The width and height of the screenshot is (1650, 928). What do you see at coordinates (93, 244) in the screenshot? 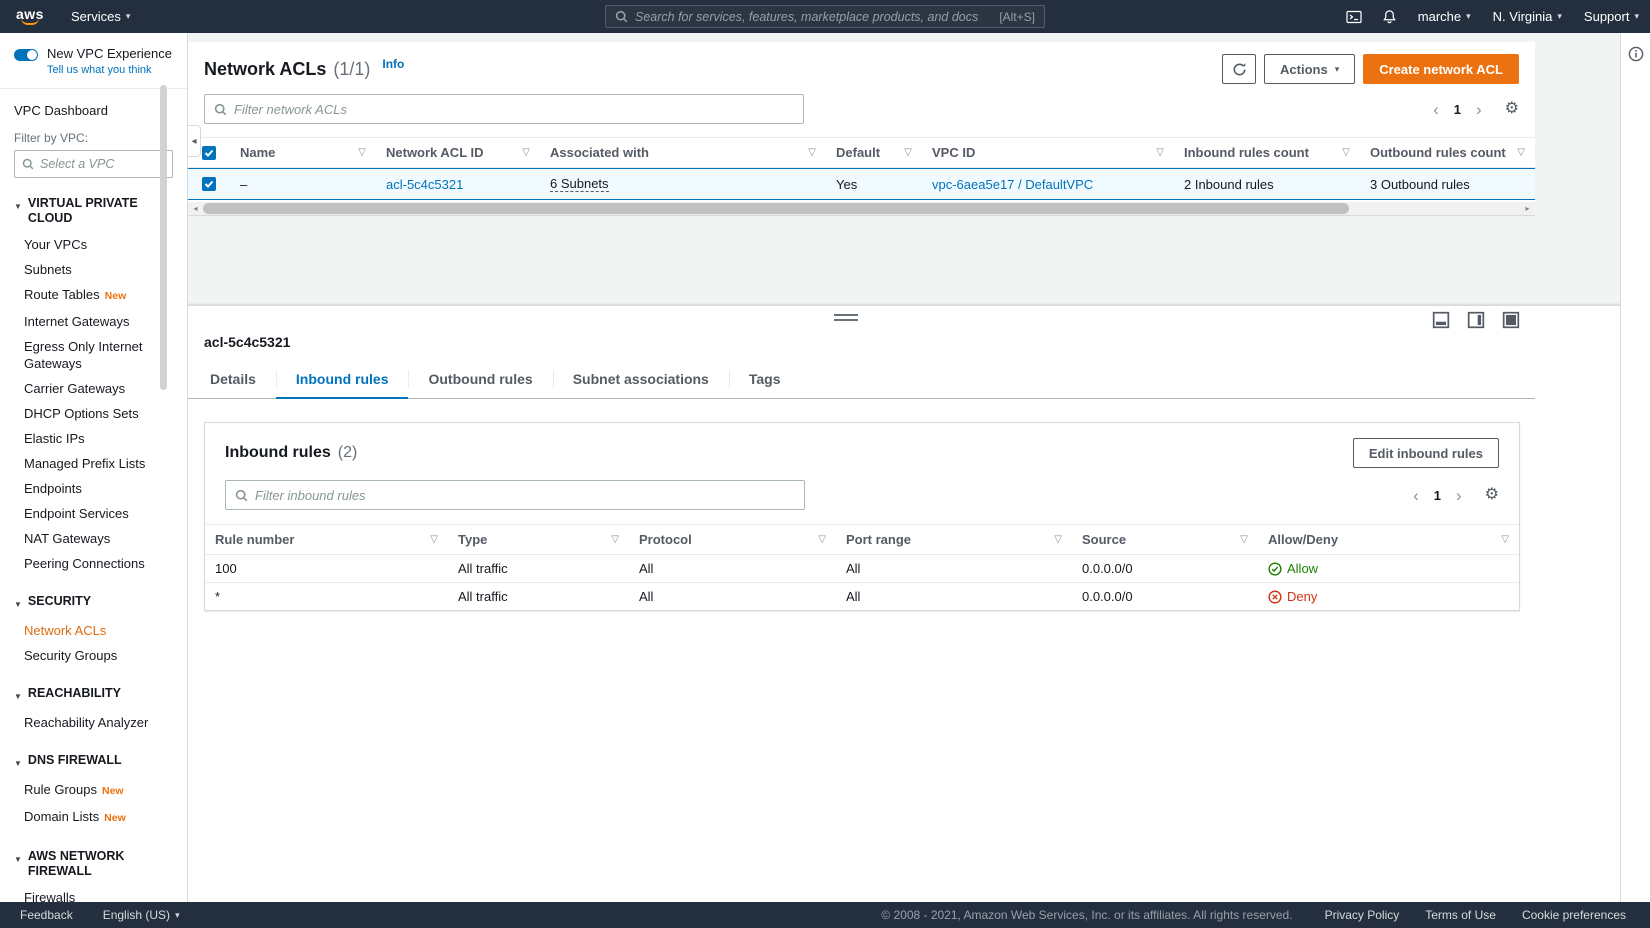
I see `sidebar-item: Your VPCs` at bounding box center [93, 244].